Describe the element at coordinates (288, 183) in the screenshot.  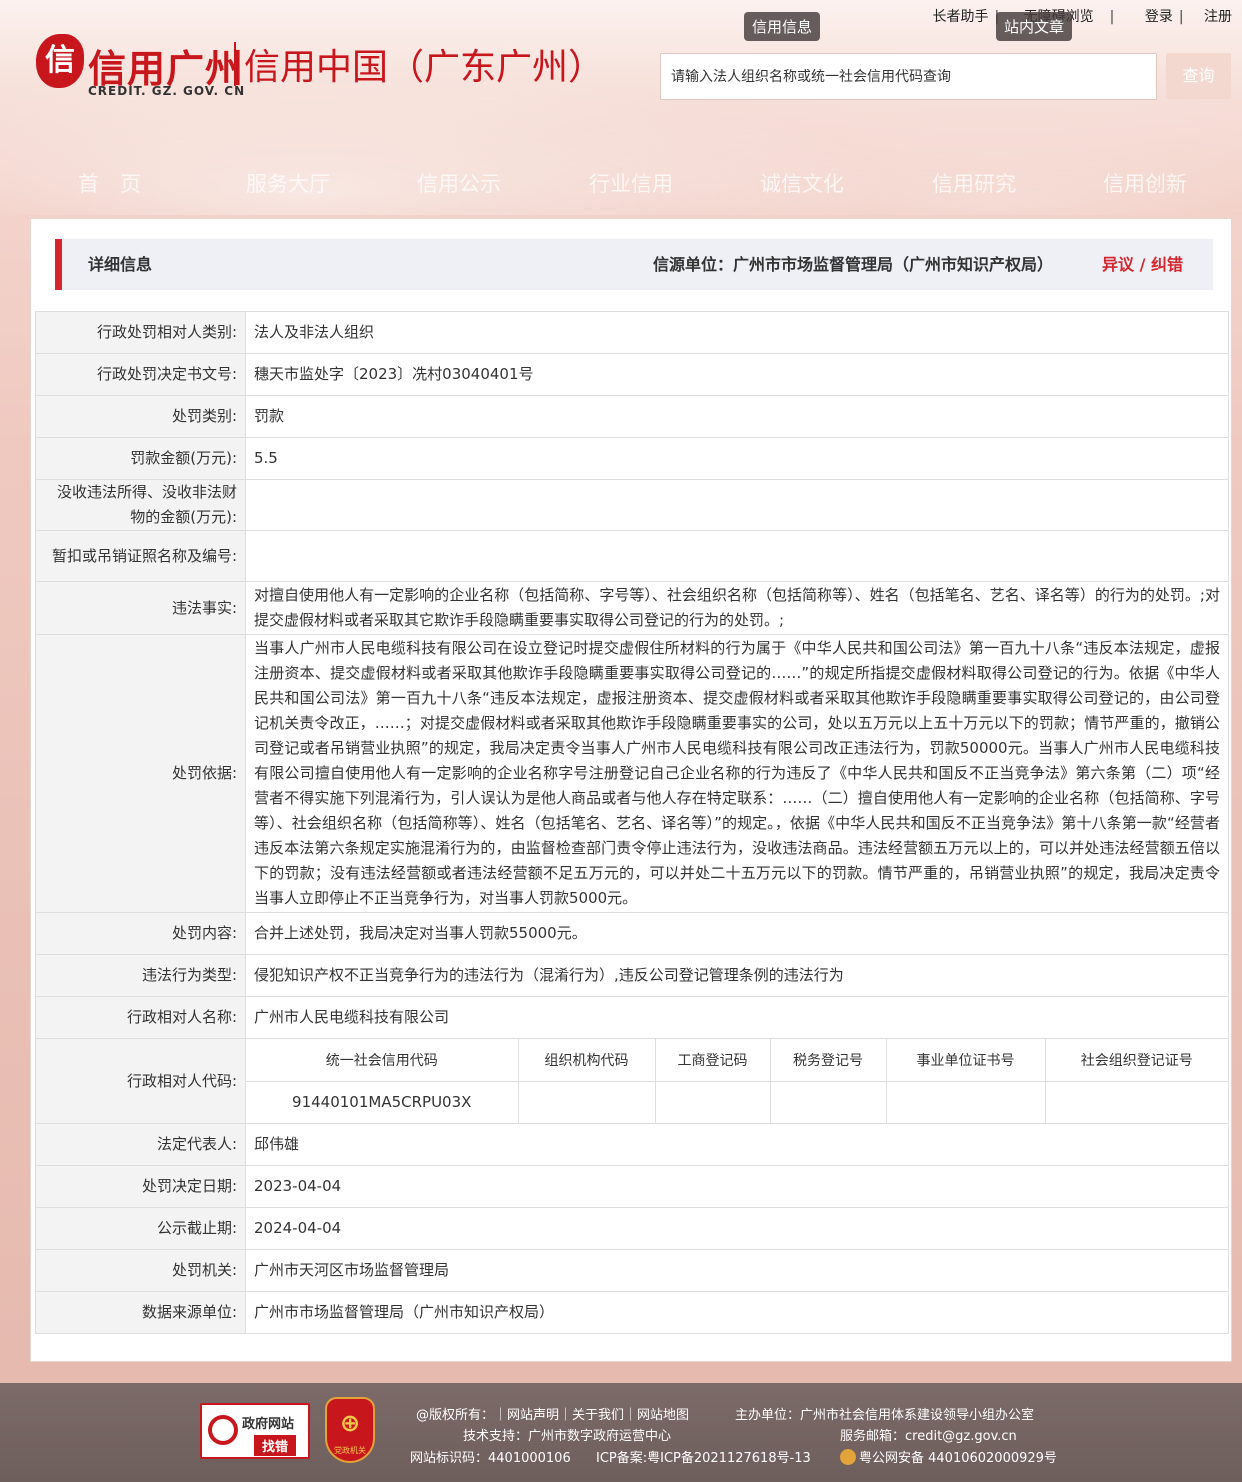
I see `nav-service-hall: 服务大厅` at that location.